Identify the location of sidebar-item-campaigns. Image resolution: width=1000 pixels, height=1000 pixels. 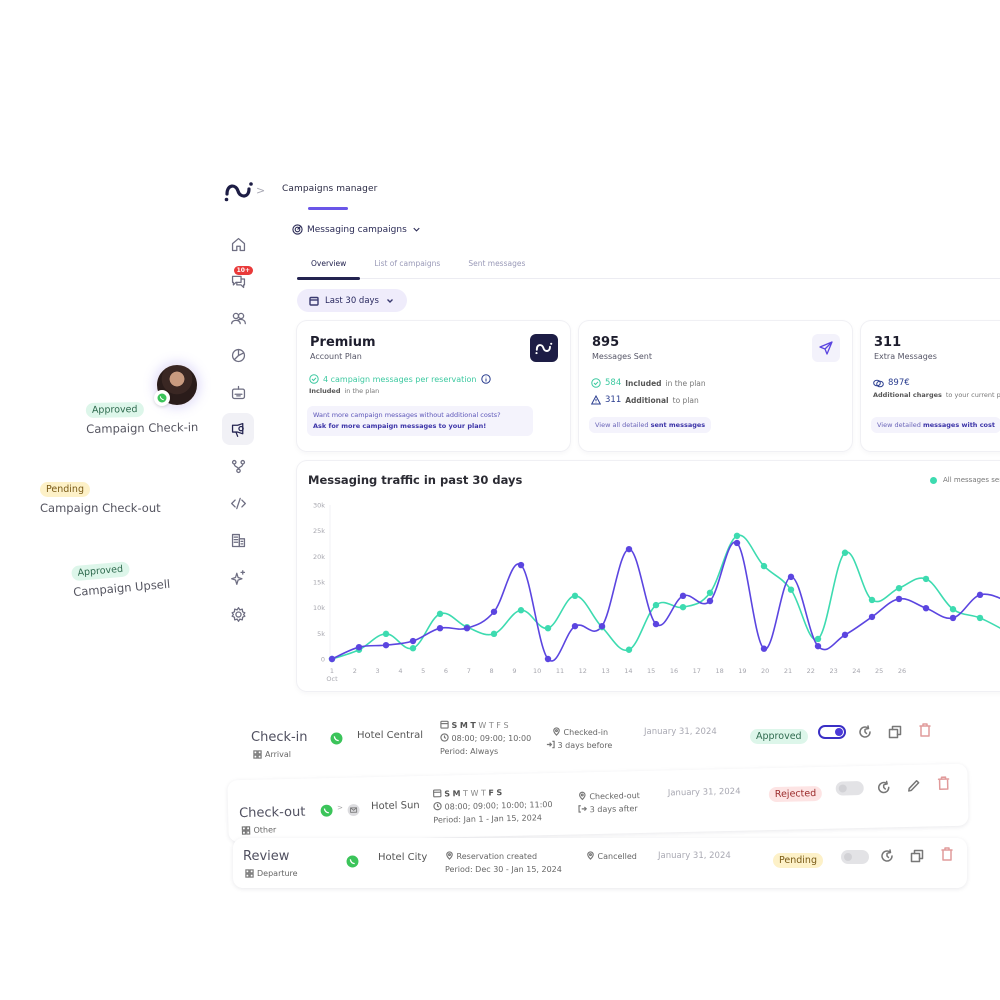
(238, 429).